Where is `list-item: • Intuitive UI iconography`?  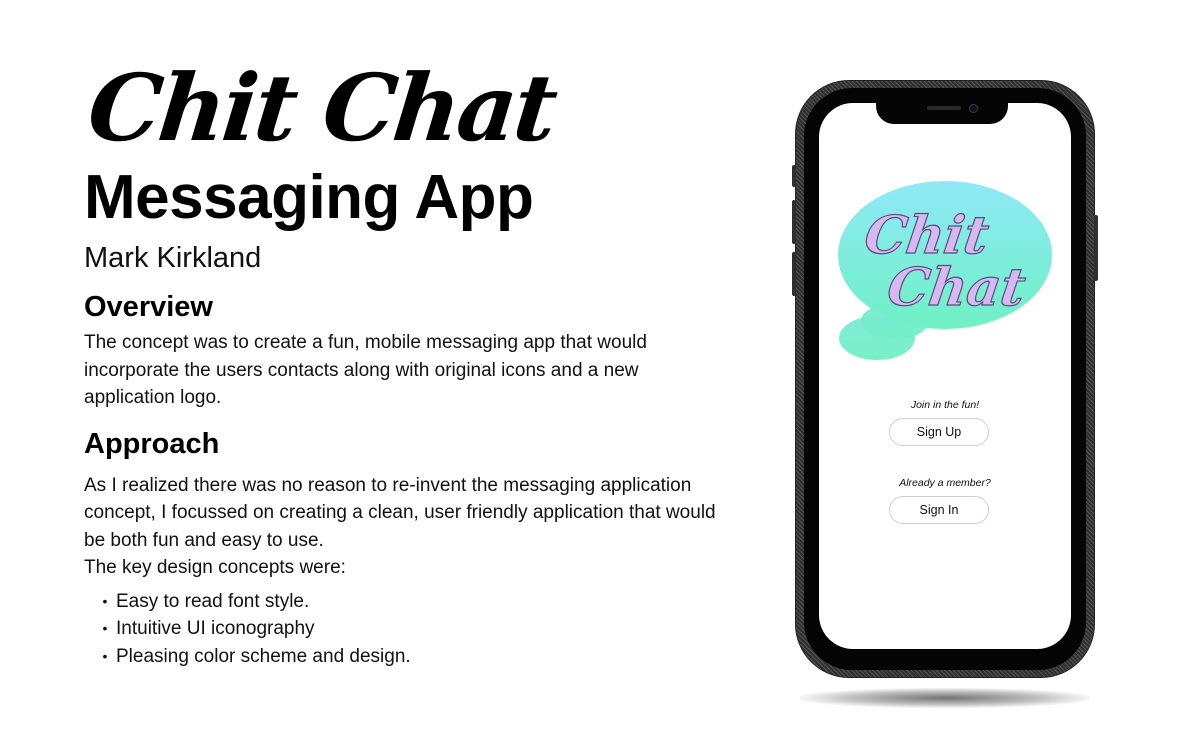 list-item: • Intuitive UI iconography is located at coordinates (412, 629).